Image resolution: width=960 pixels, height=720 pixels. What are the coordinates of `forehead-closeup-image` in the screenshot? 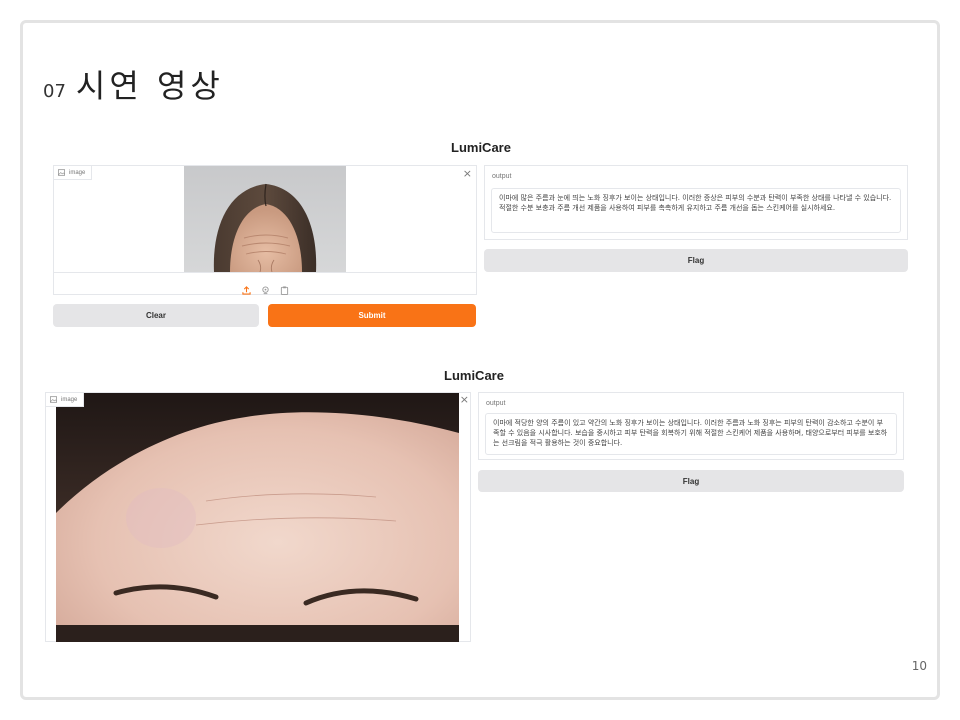 It's located at (257, 517).